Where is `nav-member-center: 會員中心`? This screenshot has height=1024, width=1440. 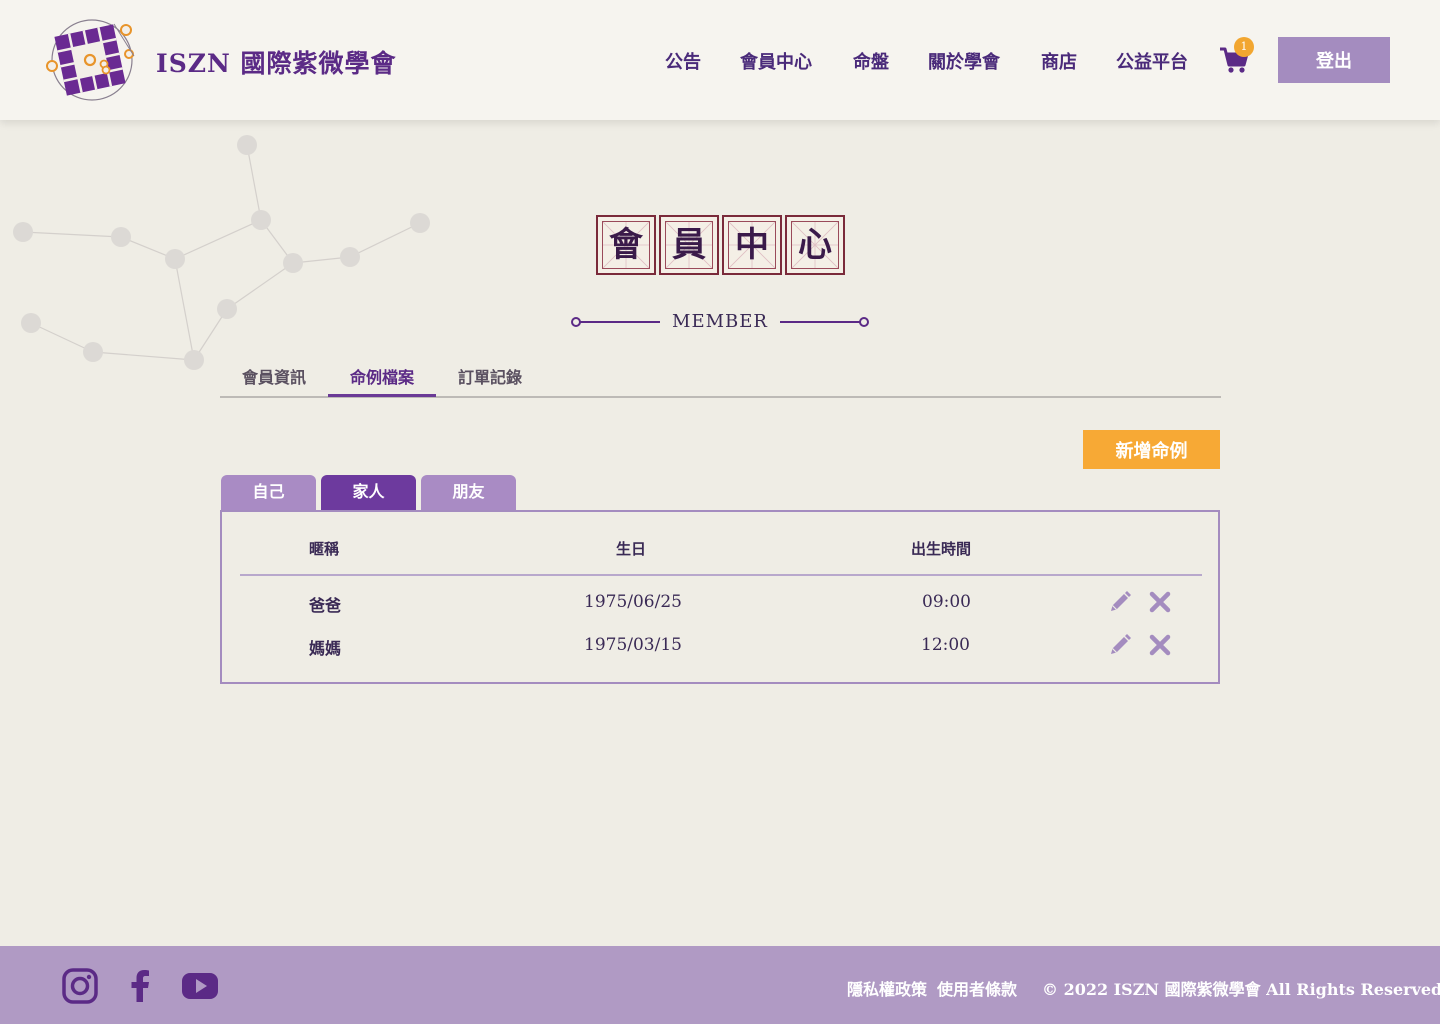 nav-member-center: 會員中心 is located at coordinates (776, 61).